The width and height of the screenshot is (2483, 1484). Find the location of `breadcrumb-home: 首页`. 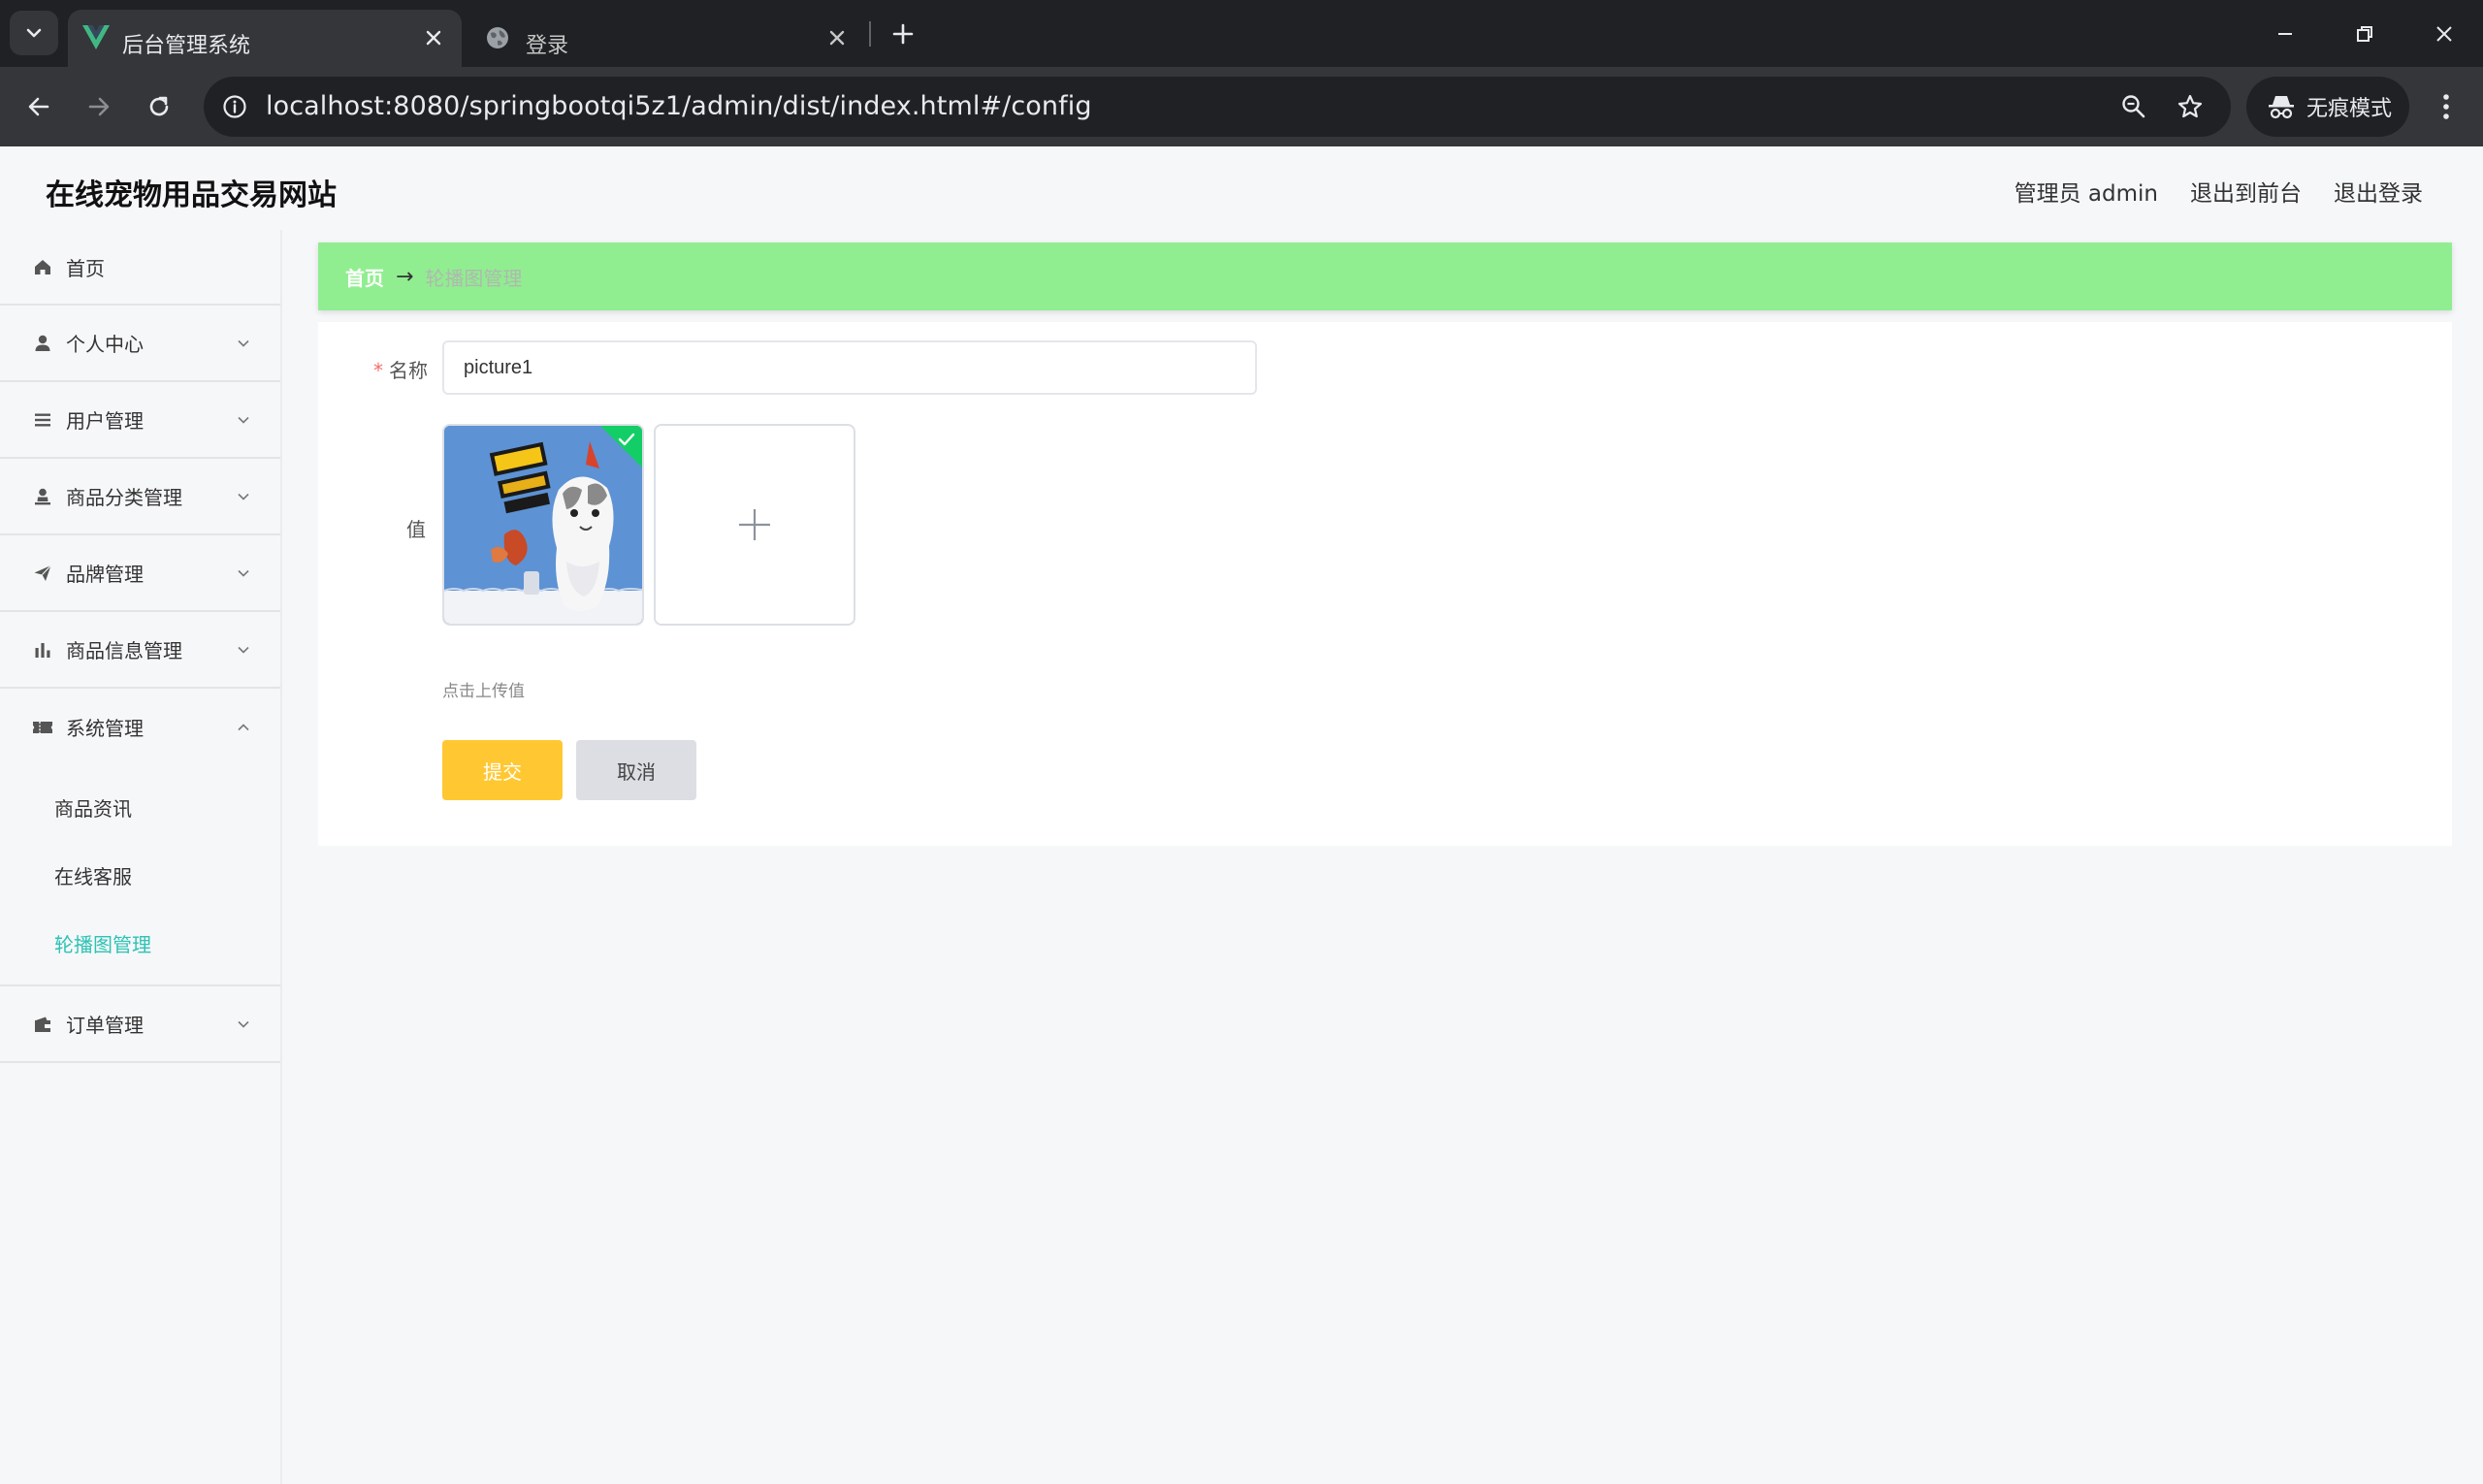

breadcrumb-home: 首页 is located at coordinates (365, 277).